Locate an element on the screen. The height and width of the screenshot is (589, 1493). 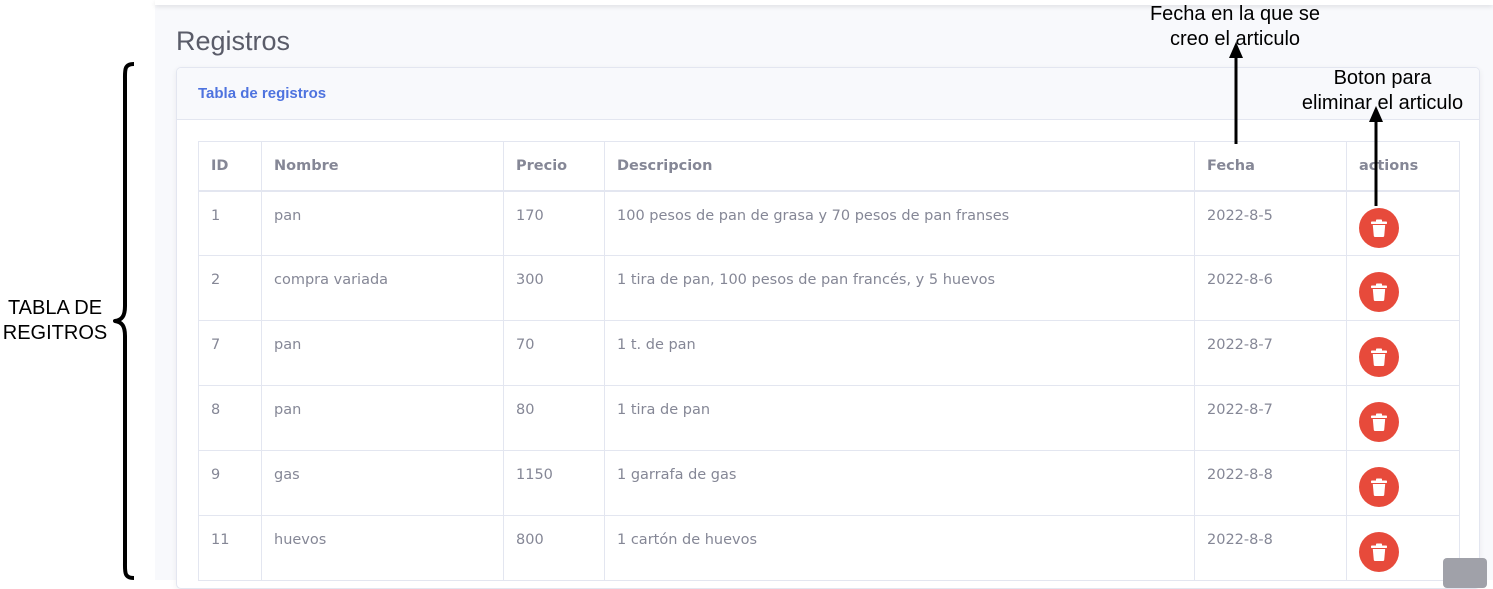
table-row: 8 pan 80 1 tira de pan 2022-8-7 is located at coordinates (829, 418).